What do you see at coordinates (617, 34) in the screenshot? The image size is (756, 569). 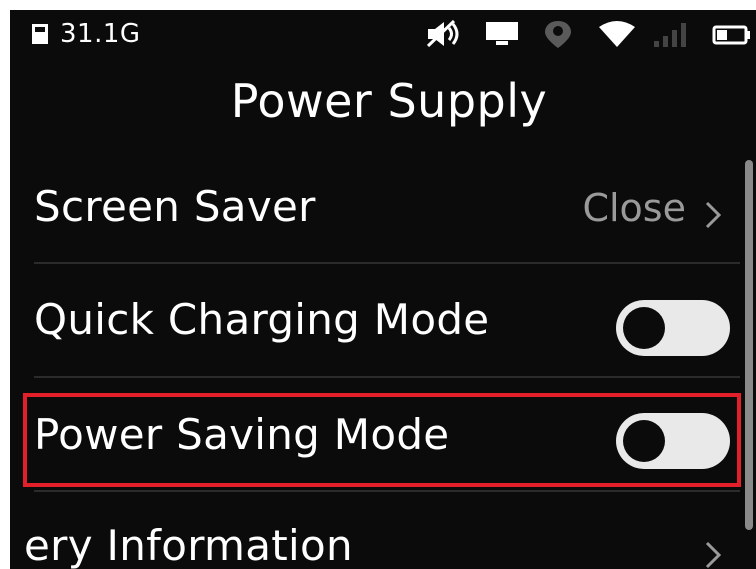 I see `wifi-icon` at bounding box center [617, 34].